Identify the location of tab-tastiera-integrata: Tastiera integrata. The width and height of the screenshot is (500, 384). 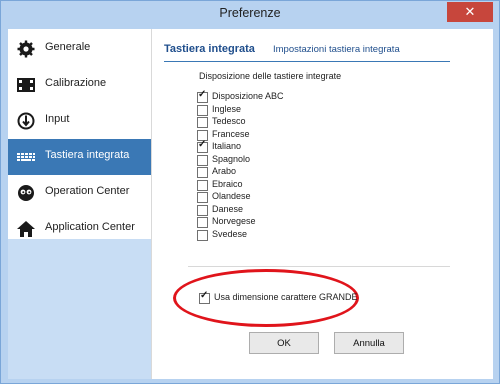
(209, 49).